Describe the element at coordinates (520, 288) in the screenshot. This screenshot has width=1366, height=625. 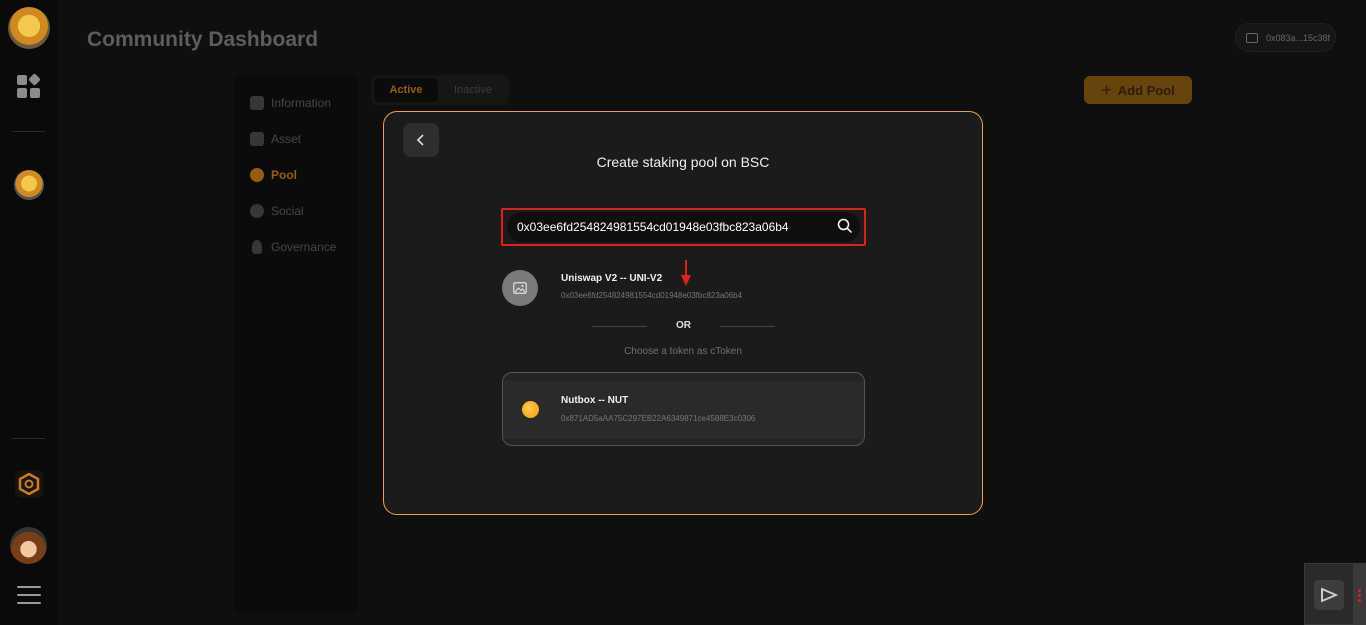
I see `image-placeholder-icon` at that location.